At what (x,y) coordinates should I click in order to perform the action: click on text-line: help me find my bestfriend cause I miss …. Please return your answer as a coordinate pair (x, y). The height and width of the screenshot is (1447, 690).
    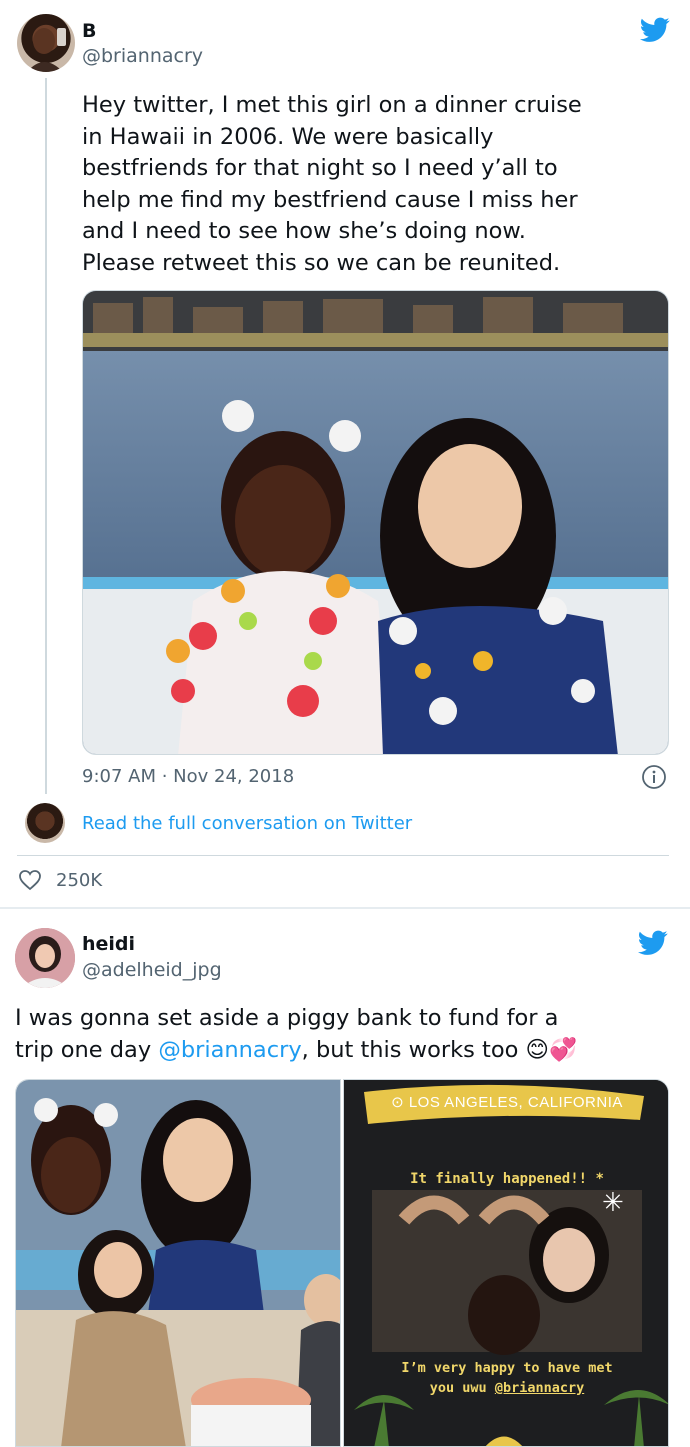
    Looking at the image, I should click on (330, 199).